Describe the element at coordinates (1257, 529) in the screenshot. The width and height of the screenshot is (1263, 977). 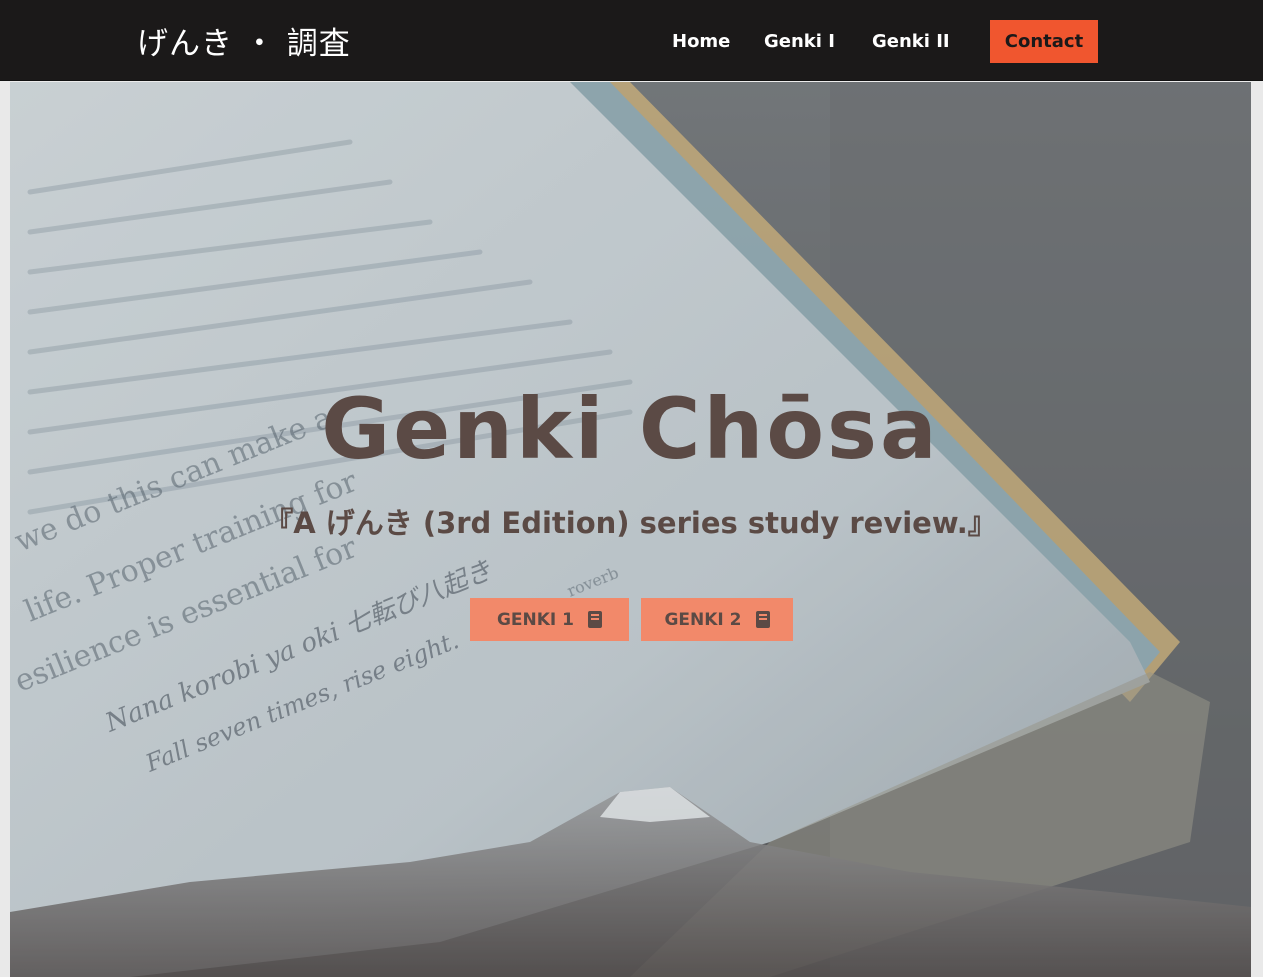
I see `right-gutter` at that location.